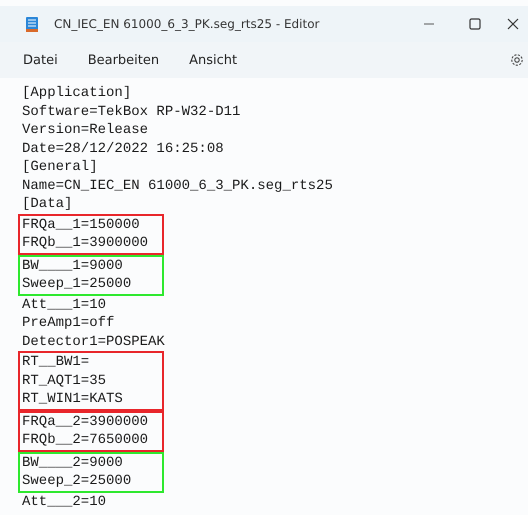 The height and width of the screenshot is (515, 528). I want to click on text-line: Att___1=10, so click(65, 305).